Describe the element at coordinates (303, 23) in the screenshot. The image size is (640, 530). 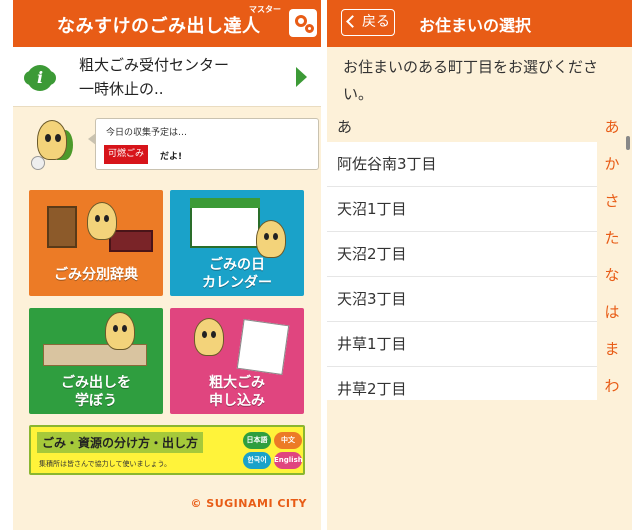
I see `settings-gear-icon` at that location.